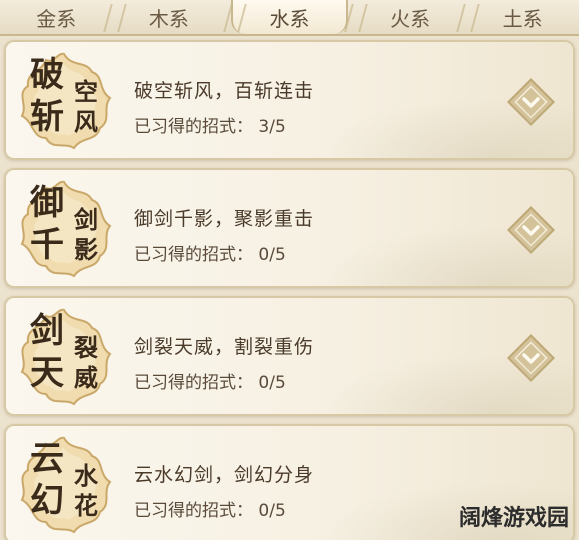 Image resolution: width=579 pixels, height=540 pixels. I want to click on emblem-char: 破, so click(47, 75).